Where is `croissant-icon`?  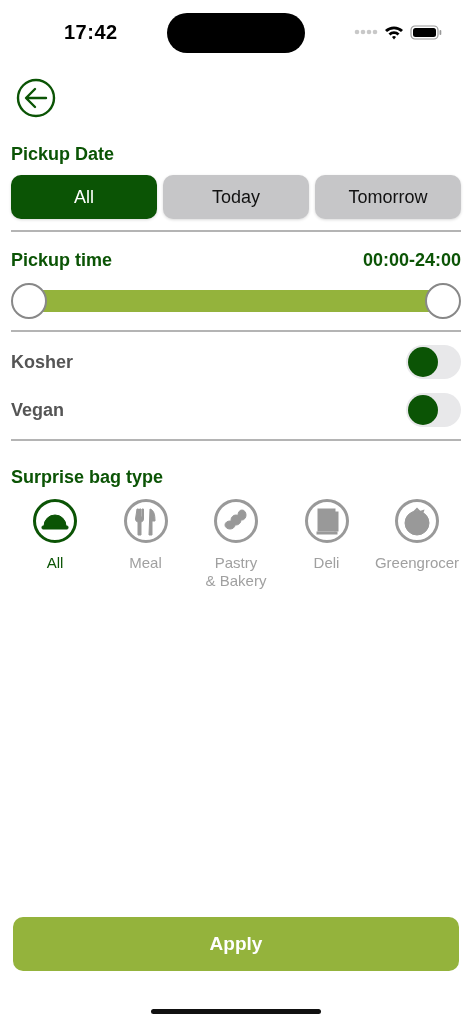
croissant-icon is located at coordinates (236, 521).